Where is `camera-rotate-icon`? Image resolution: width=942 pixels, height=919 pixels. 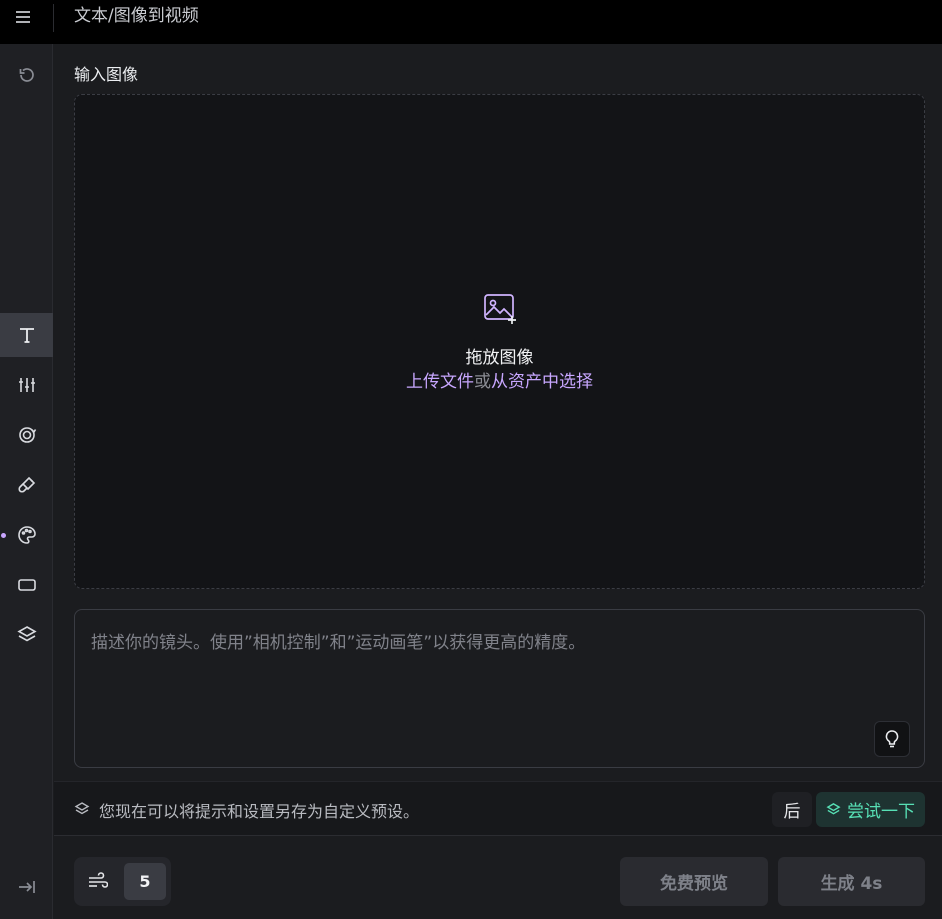 camera-rotate-icon is located at coordinates (27, 435).